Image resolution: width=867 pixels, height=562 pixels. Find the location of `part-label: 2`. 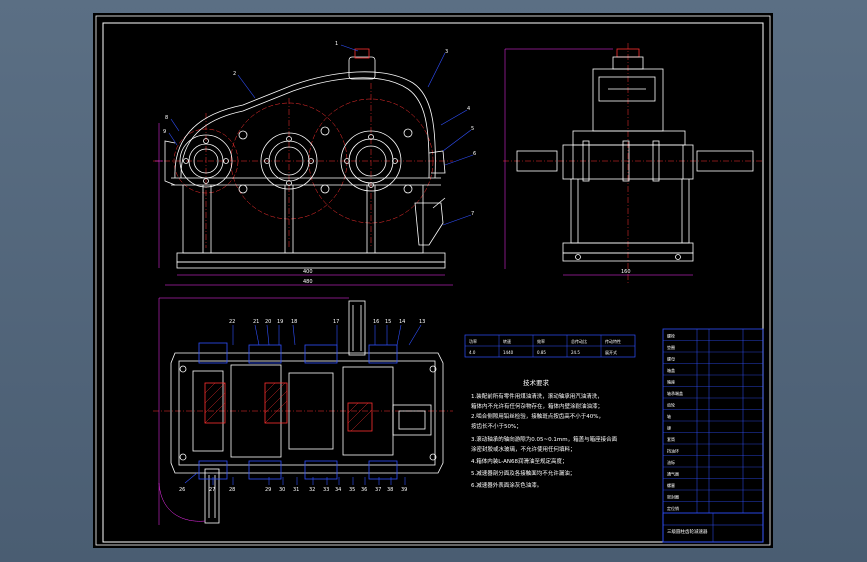

part-label: 2 is located at coordinates (234, 74).